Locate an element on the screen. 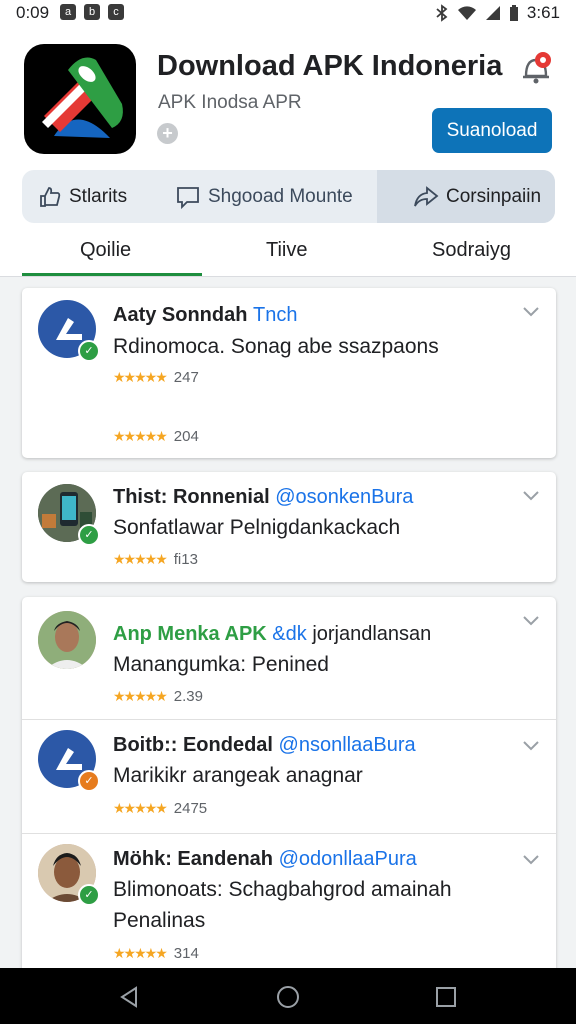  action-label: Corsinpaiin is located at coordinates (494, 196).